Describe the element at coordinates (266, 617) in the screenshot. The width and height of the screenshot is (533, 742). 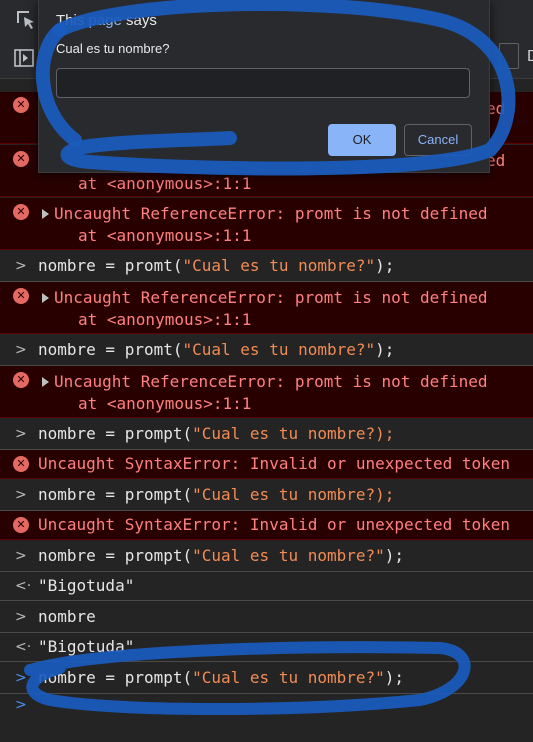
I see `console-input-line: > nombre` at that location.